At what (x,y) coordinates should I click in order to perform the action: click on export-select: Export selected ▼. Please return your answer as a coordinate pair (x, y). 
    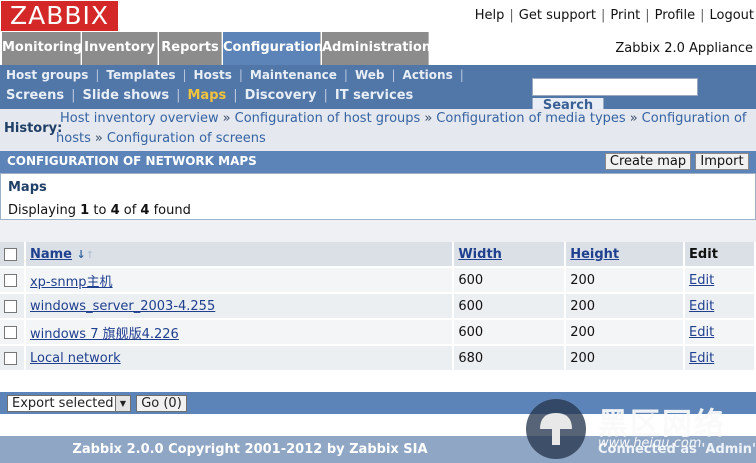
    Looking at the image, I should click on (69, 403).